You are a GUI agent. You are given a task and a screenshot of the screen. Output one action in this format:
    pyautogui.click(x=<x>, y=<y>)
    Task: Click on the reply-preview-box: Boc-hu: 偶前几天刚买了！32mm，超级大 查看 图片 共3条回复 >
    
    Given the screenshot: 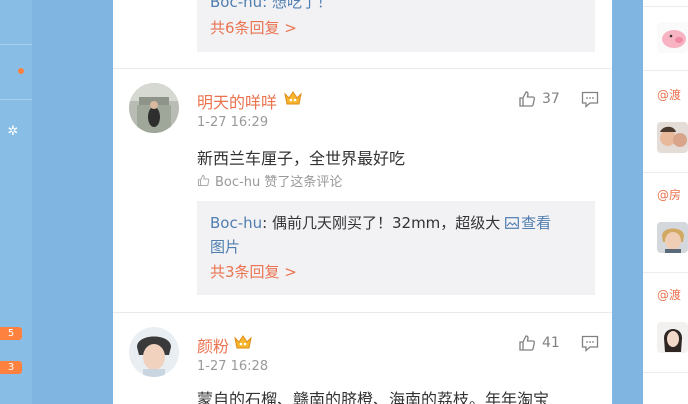 What is the action you would take?
    pyautogui.click(x=396, y=248)
    